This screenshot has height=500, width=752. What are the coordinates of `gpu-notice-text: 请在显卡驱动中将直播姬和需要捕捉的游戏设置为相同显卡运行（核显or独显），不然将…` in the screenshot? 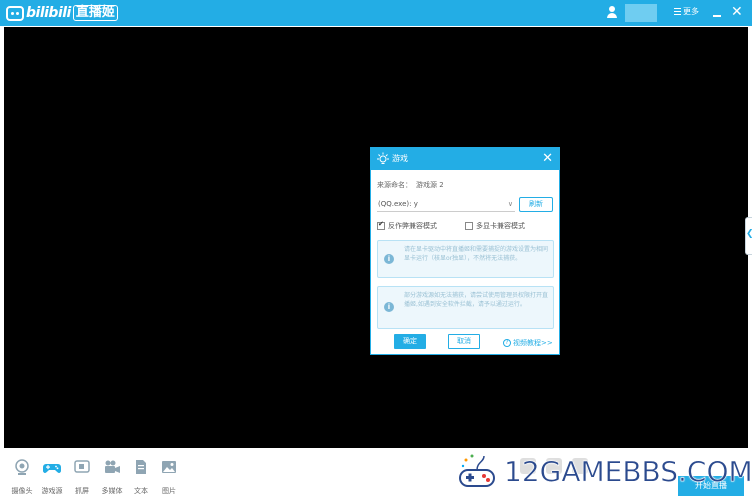 It's located at (476, 254).